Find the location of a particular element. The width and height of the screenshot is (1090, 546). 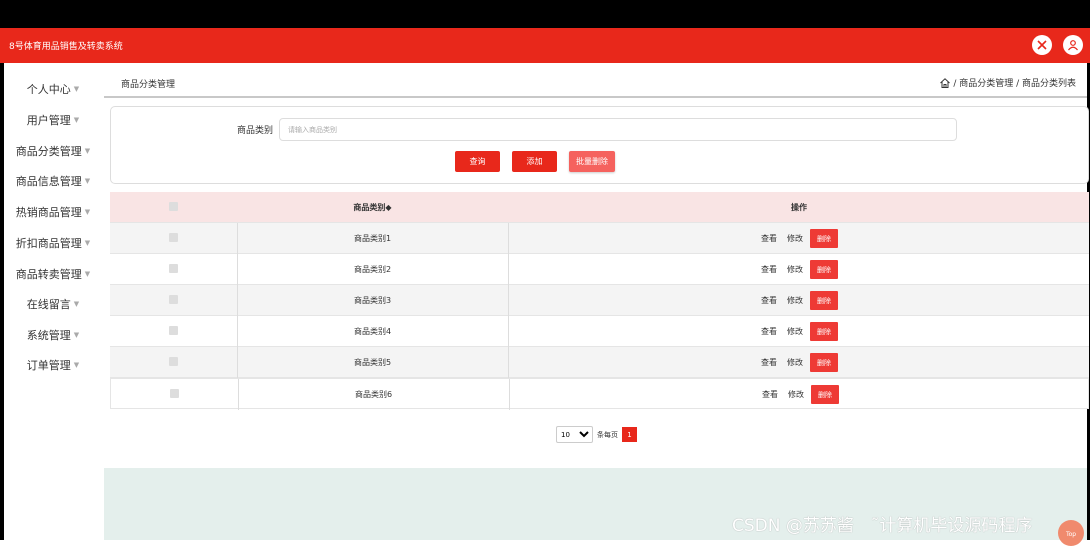

category-cell: 商品类别4 is located at coordinates (372, 331).